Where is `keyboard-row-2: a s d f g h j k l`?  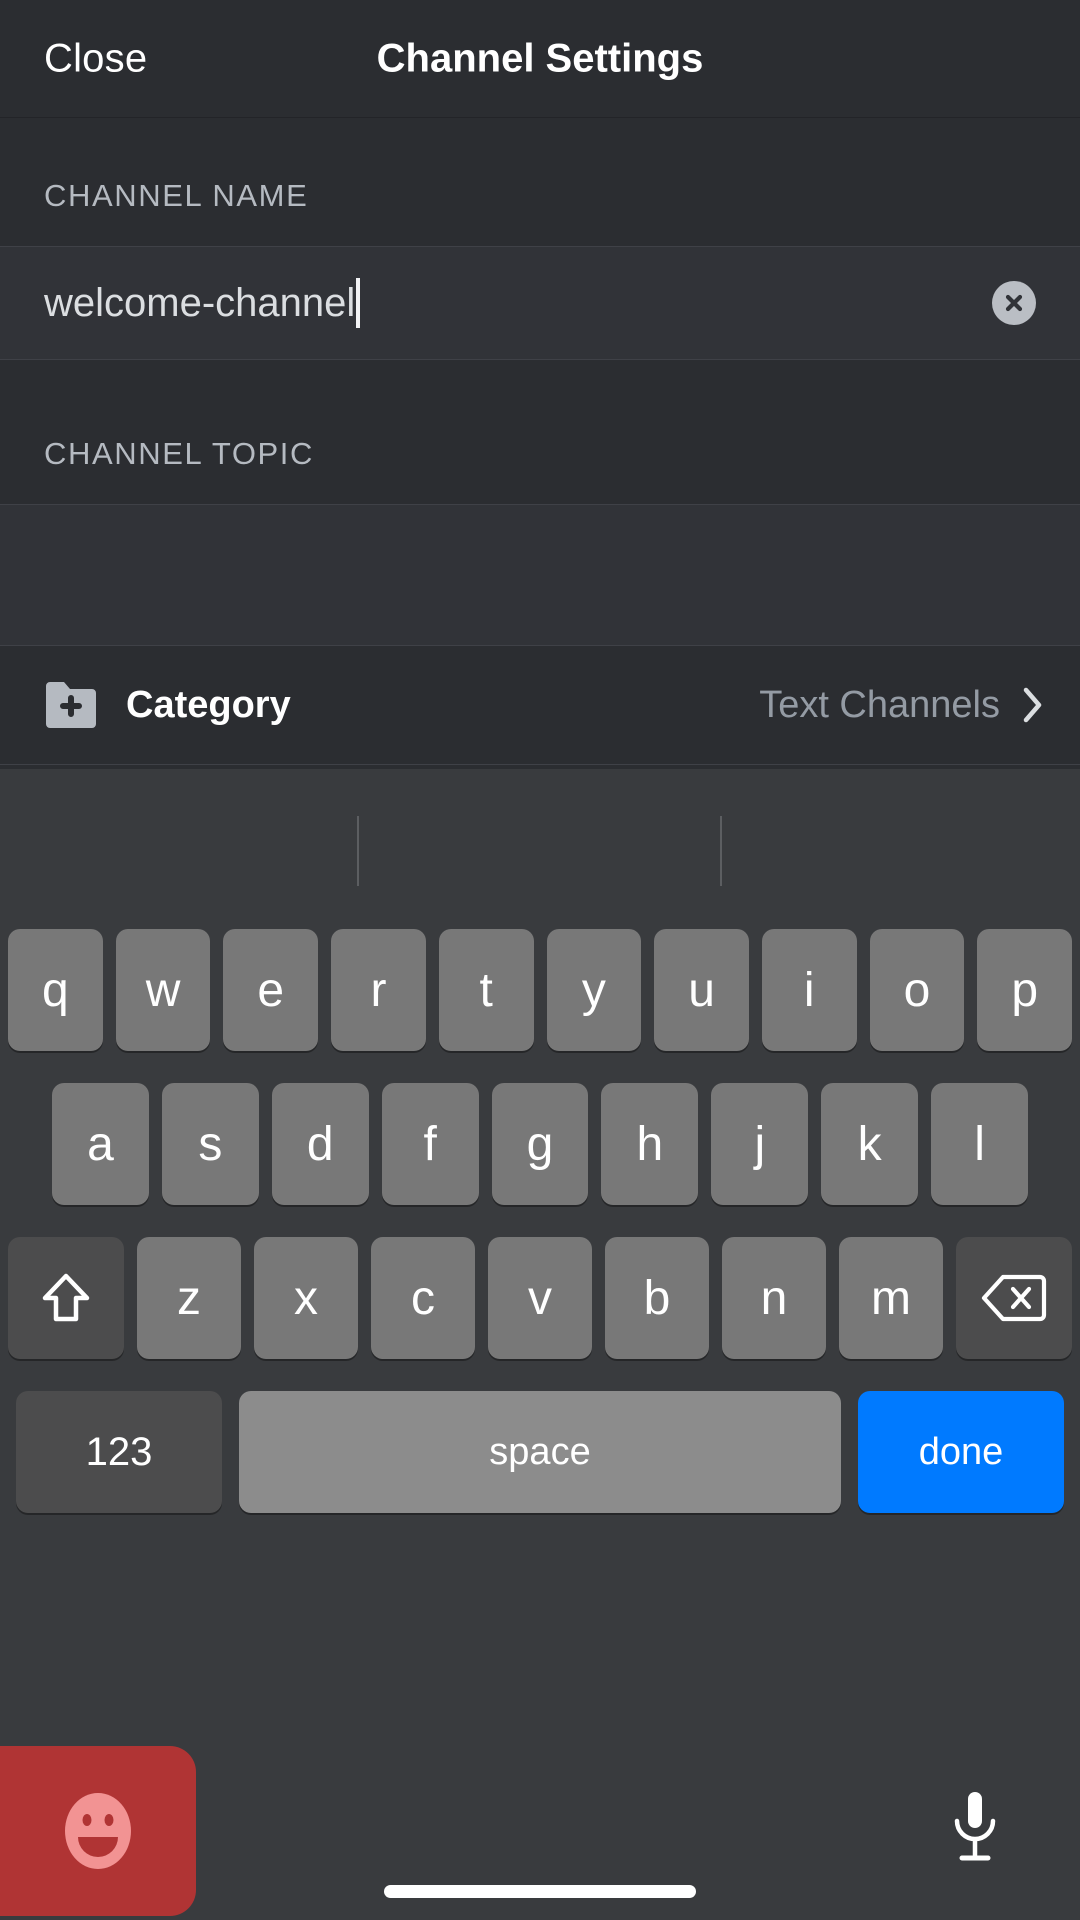
keyboard-row-2: a s d f g h j k l is located at coordinates (540, 1144).